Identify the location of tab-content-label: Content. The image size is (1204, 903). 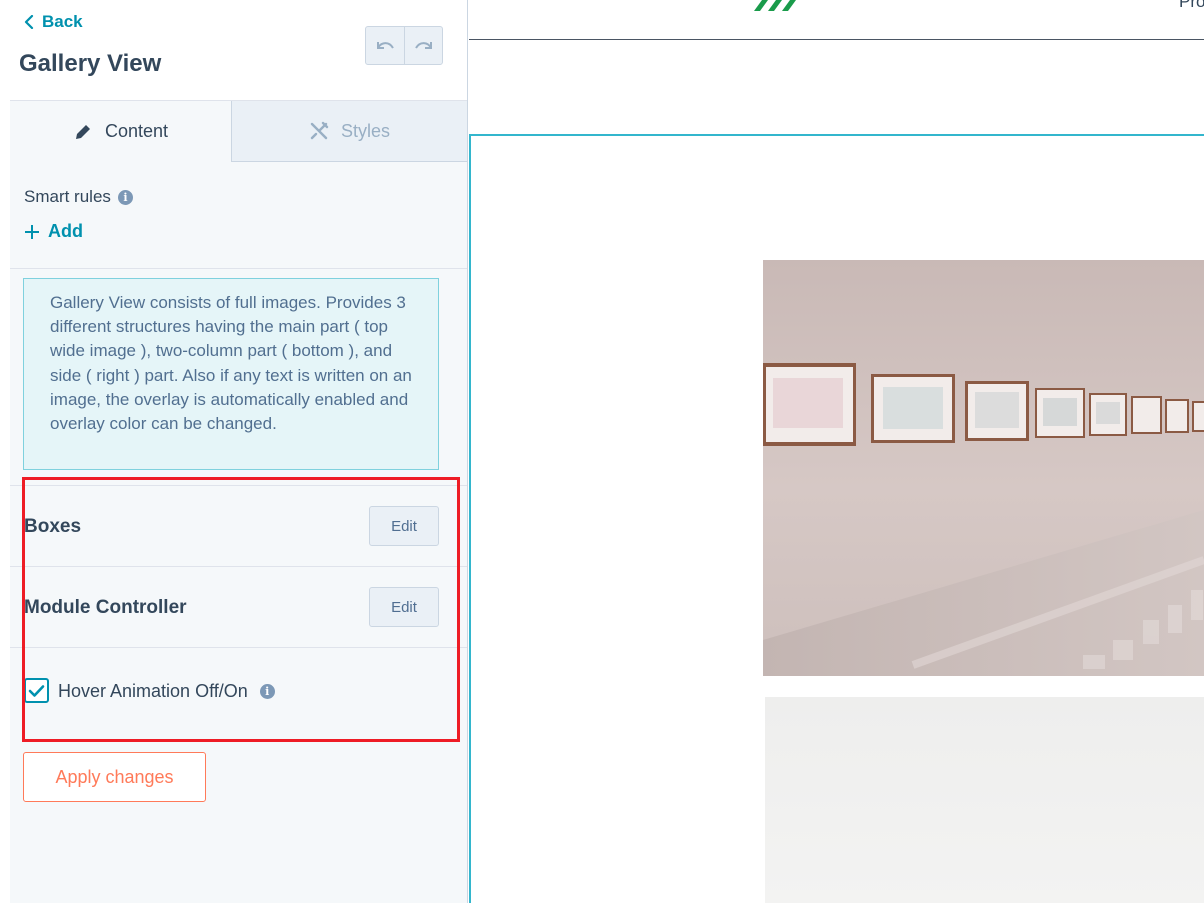
(136, 131).